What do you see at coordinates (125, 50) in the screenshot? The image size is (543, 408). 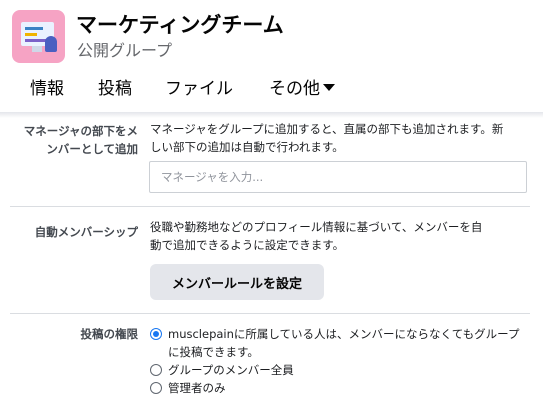 I see `group-privacy: 公開グループ` at bounding box center [125, 50].